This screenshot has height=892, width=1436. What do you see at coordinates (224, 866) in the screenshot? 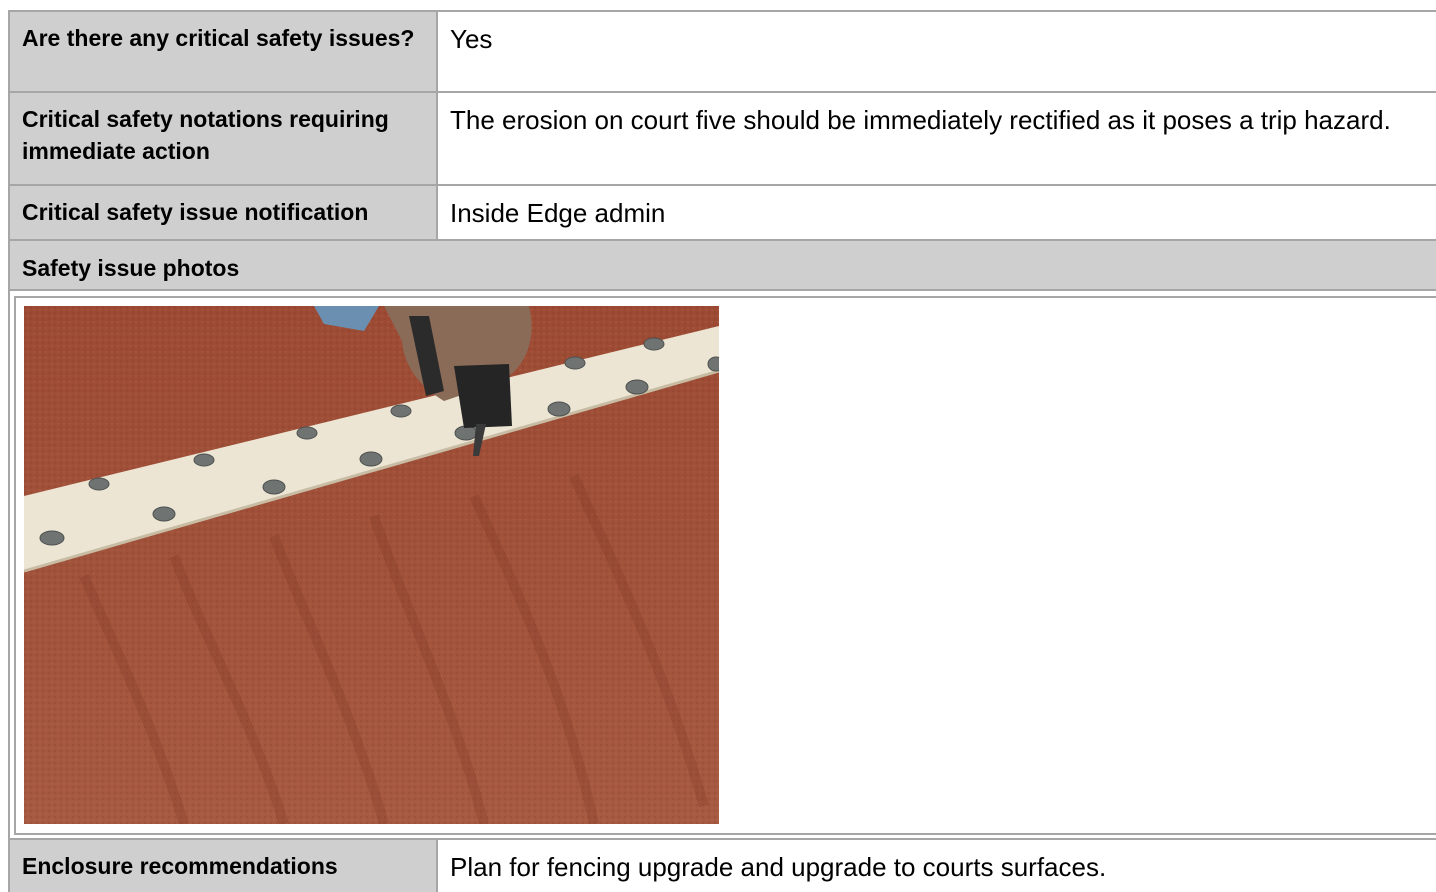
I see `row-label: Enclosure recommendations` at bounding box center [224, 866].